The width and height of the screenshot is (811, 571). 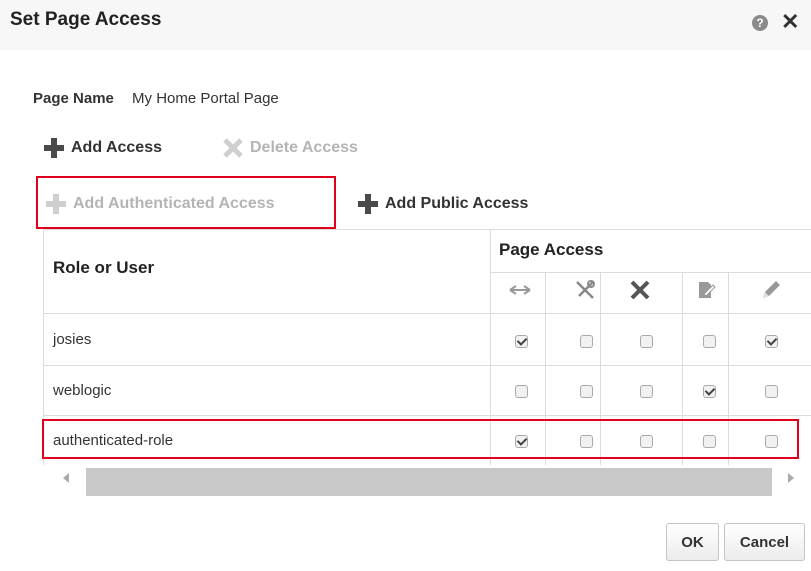 What do you see at coordinates (551, 249) in the screenshot?
I see `page-access-header: Page Access` at bounding box center [551, 249].